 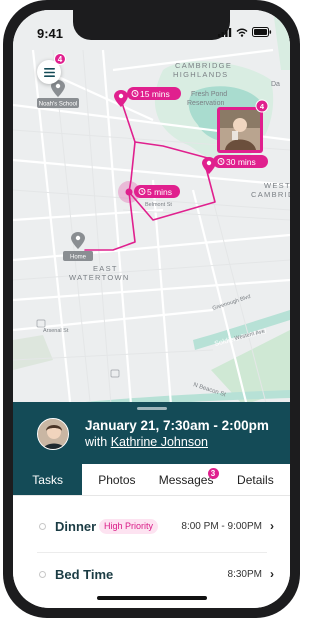 What do you see at coordinates (151, 574) in the screenshot?
I see `task-row: Bed Time 8:30PM ›` at bounding box center [151, 574].